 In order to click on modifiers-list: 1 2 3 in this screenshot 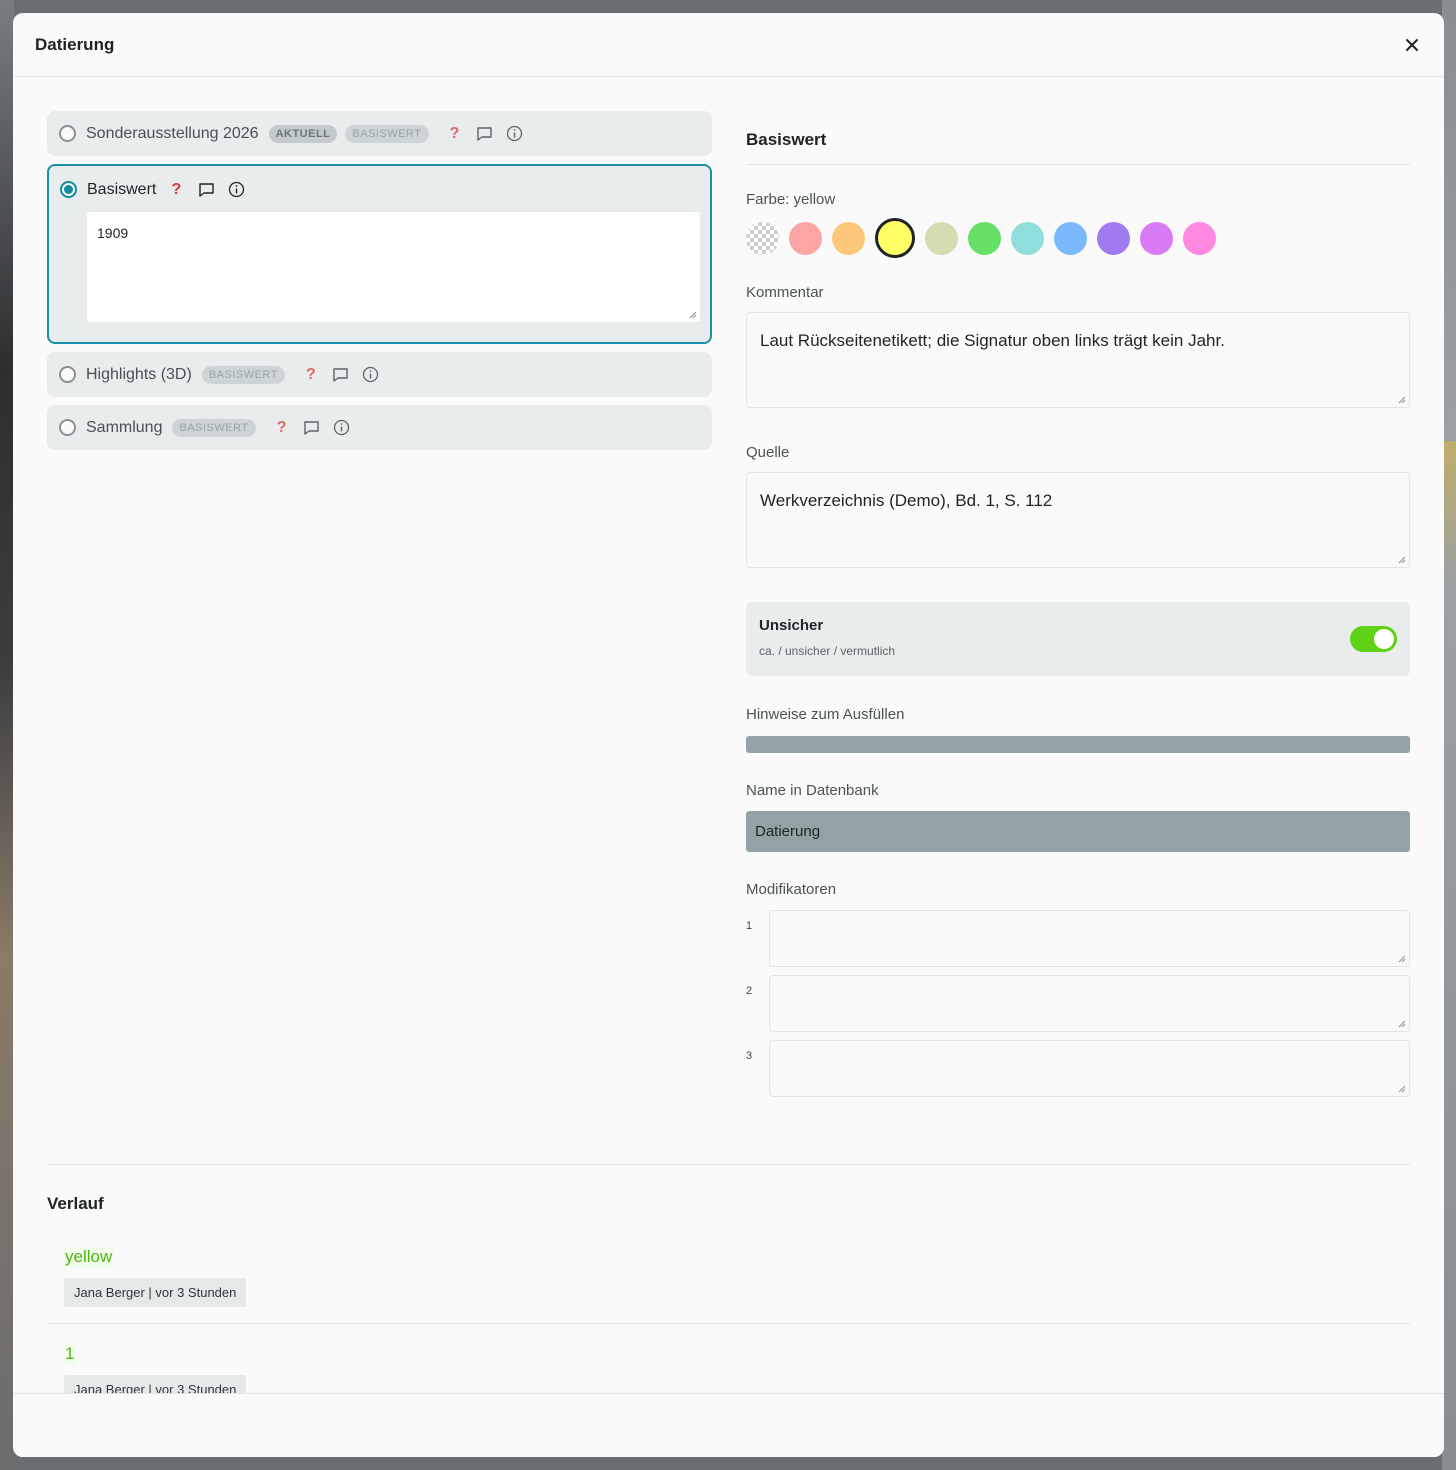, I will do `click(1078, 1003)`.